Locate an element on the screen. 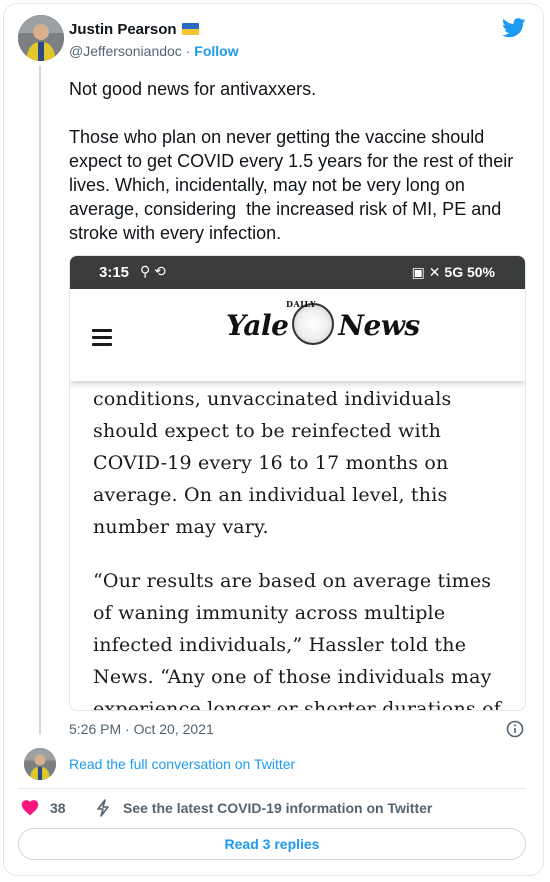 The height and width of the screenshot is (882, 550). news-app-header: Yale News DAILY is located at coordinates (297, 335).